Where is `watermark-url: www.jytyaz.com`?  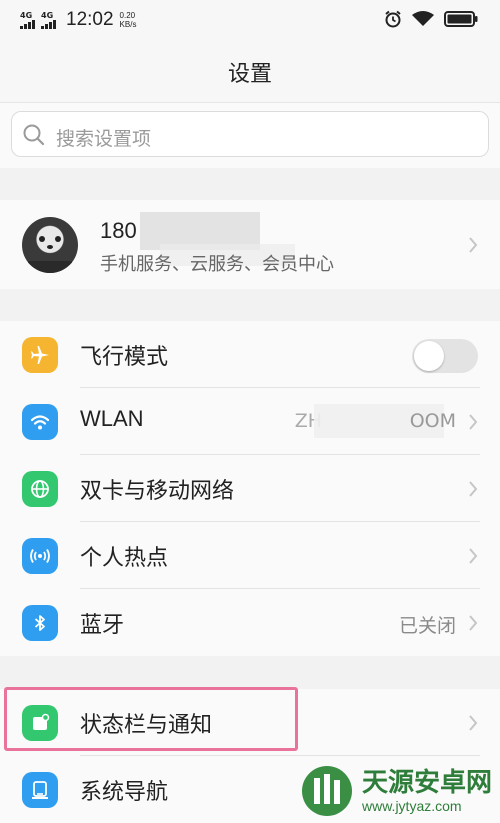 watermark-url: www.jytyaz.com is located at coordinates (412, 805).